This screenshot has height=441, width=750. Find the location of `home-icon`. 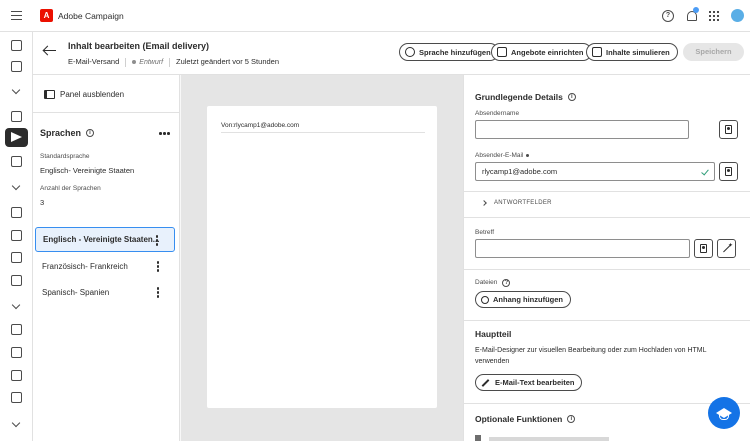

home-icon is located at coordinates (16, 45).